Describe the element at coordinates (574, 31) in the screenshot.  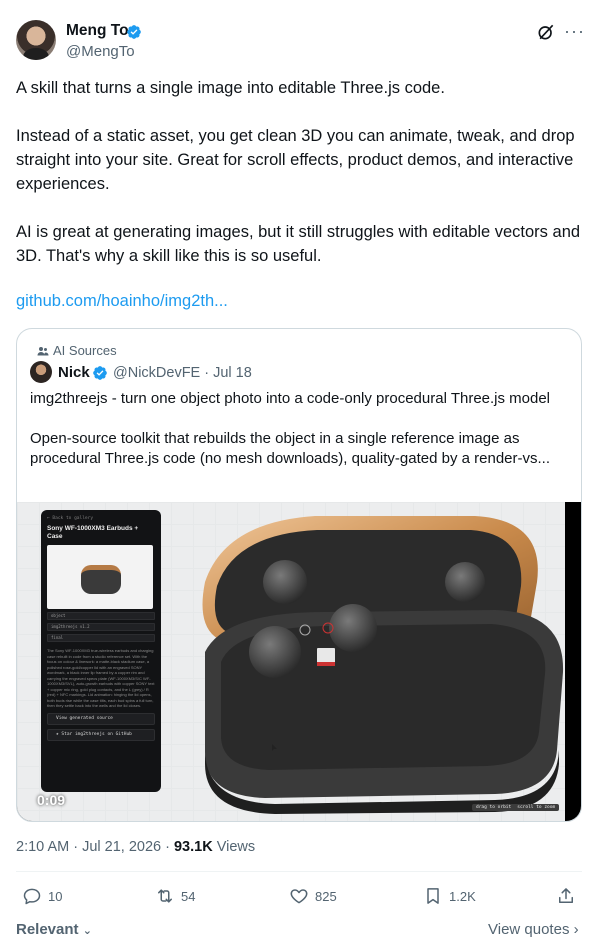
I see `more-options-icon: ···` at that location.